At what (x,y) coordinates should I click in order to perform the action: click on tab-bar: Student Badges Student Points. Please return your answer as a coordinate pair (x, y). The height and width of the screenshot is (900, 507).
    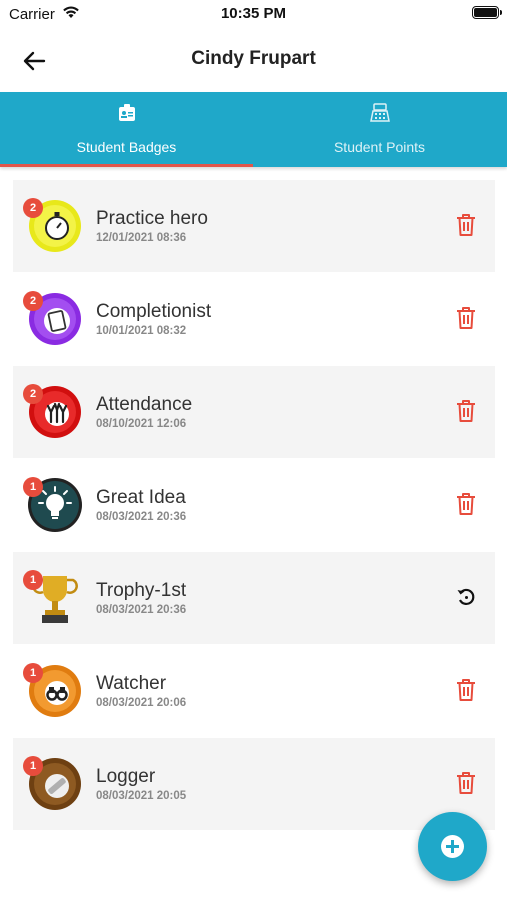
    Looking at the image, I should click on (253, 129).